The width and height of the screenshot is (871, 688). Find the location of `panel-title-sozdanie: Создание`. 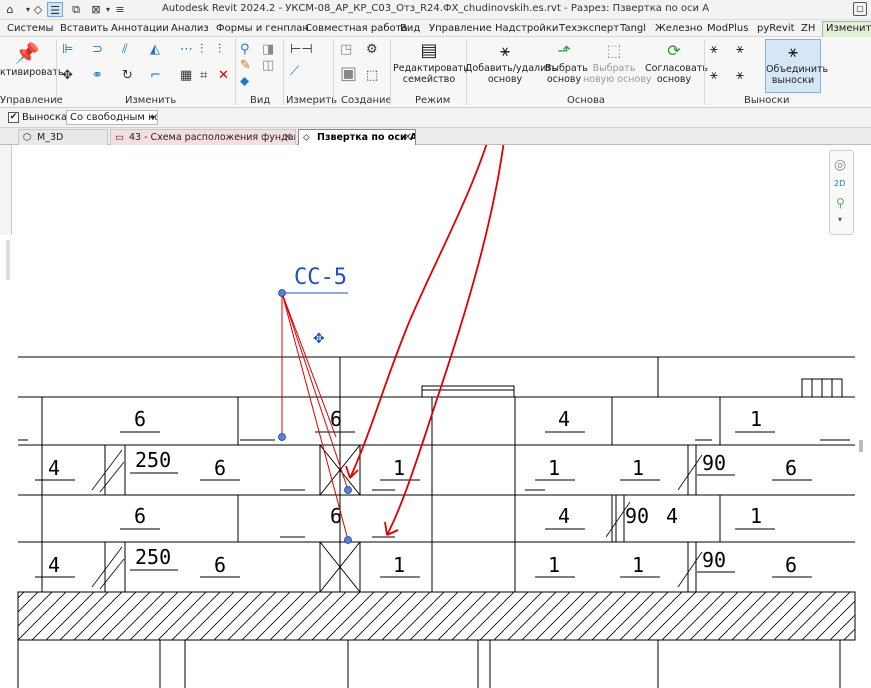

panel-title-sozdanie: Создание is located at coordinates (366, 100).